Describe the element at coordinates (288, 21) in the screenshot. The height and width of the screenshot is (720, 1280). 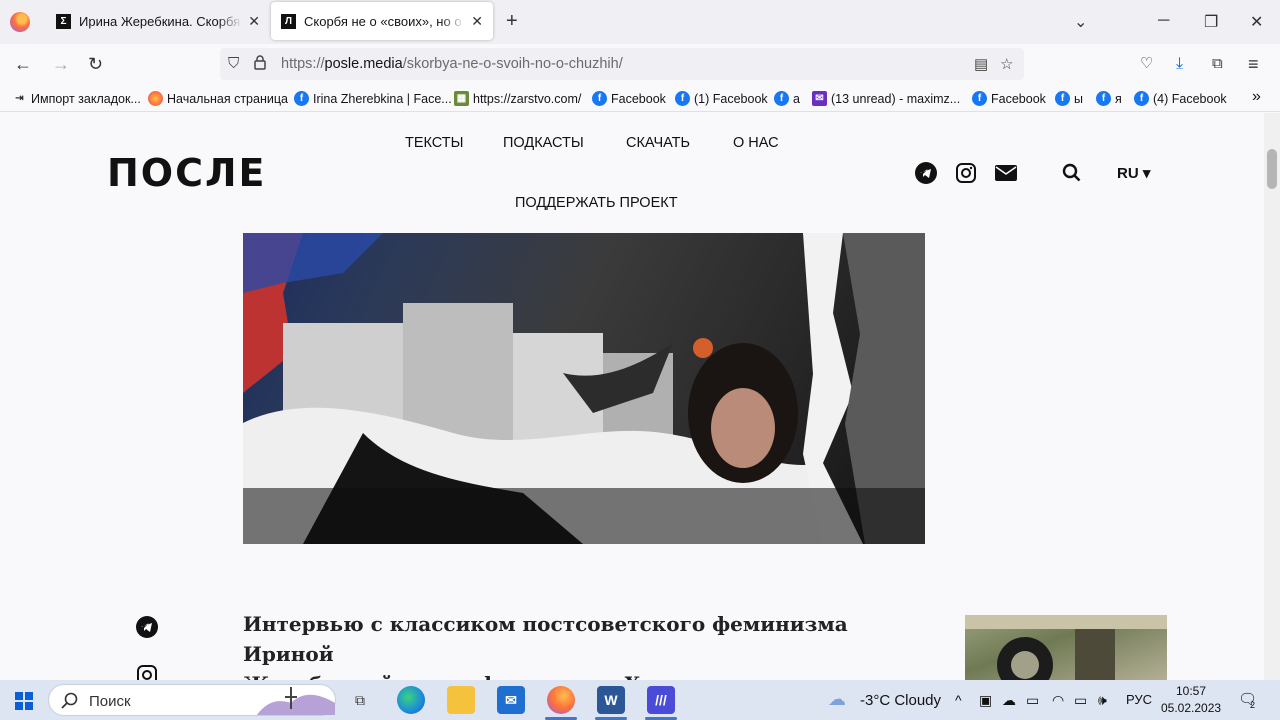
I see `tab-favicon: Л` at that location.